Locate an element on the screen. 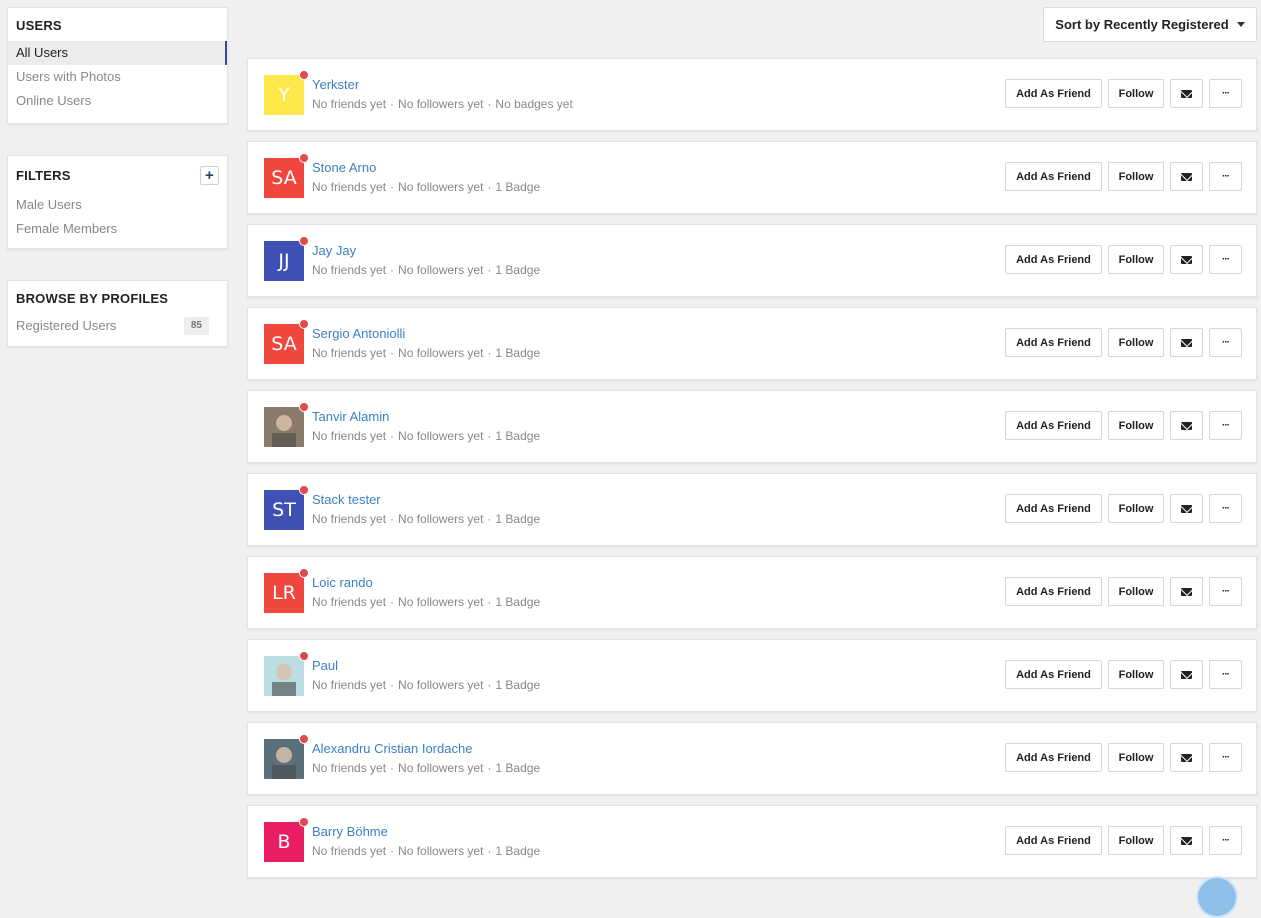 This screenshot has height=918, width=1261. avatar: ST is located at coordinates (286, 507).